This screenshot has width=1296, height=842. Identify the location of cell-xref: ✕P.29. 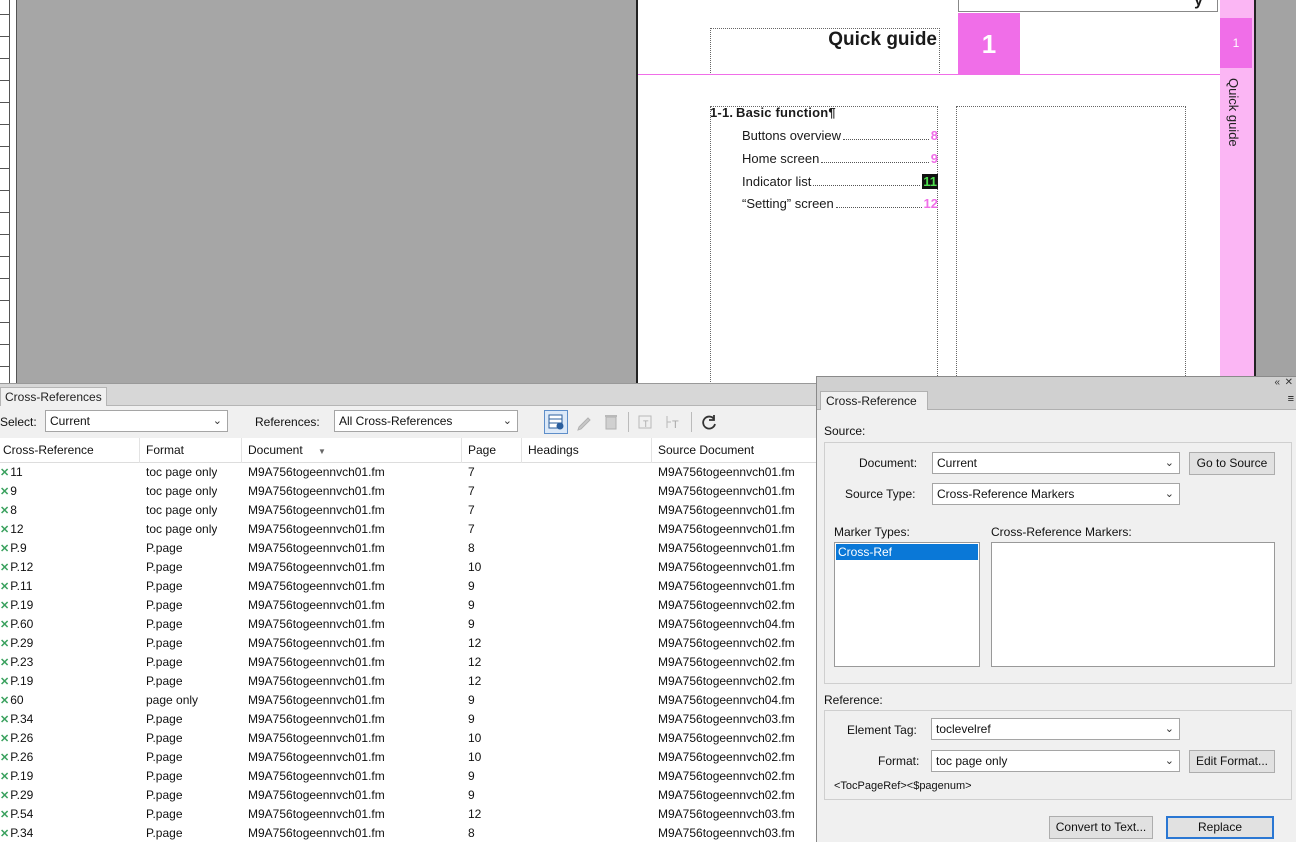
(16, 795).